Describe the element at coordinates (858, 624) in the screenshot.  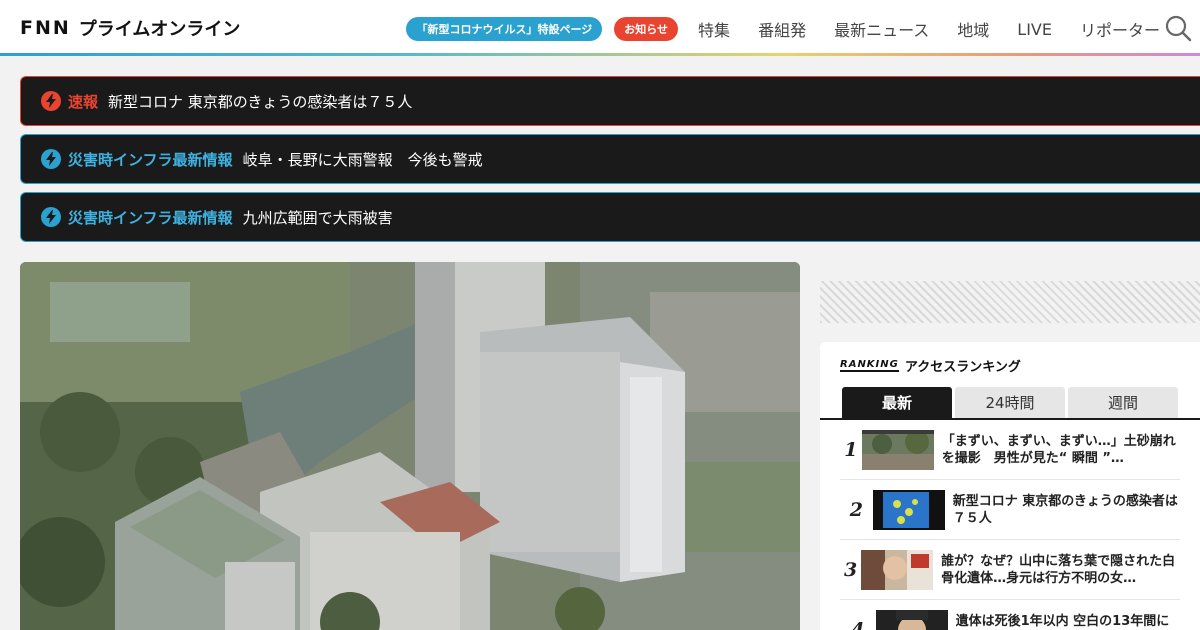
I see `rank-number: 4` at that location.